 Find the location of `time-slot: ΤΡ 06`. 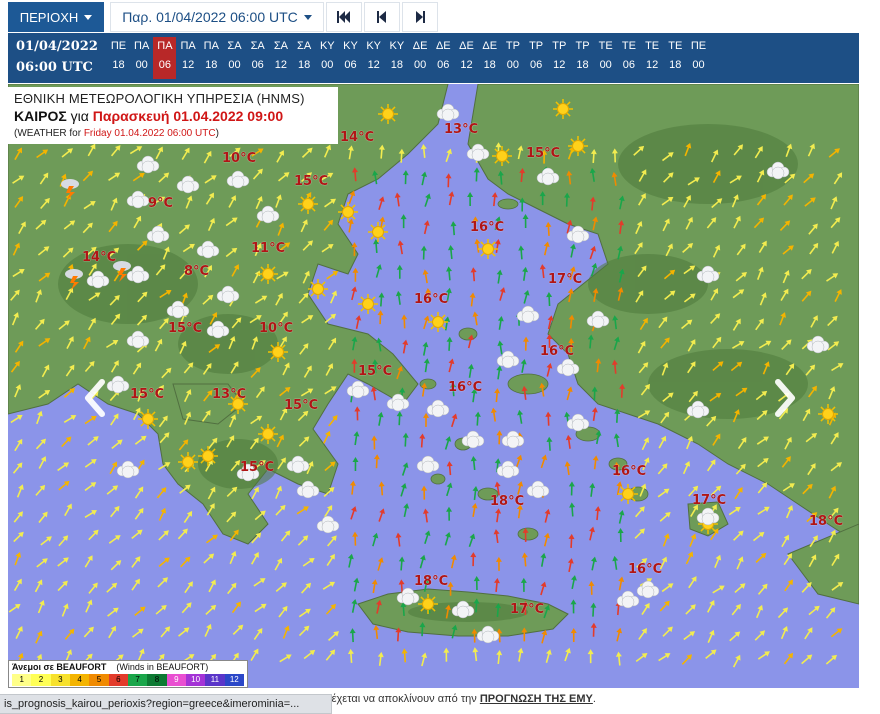

time-slot: ΤΡ 06 is located at coordinates (536, 58).